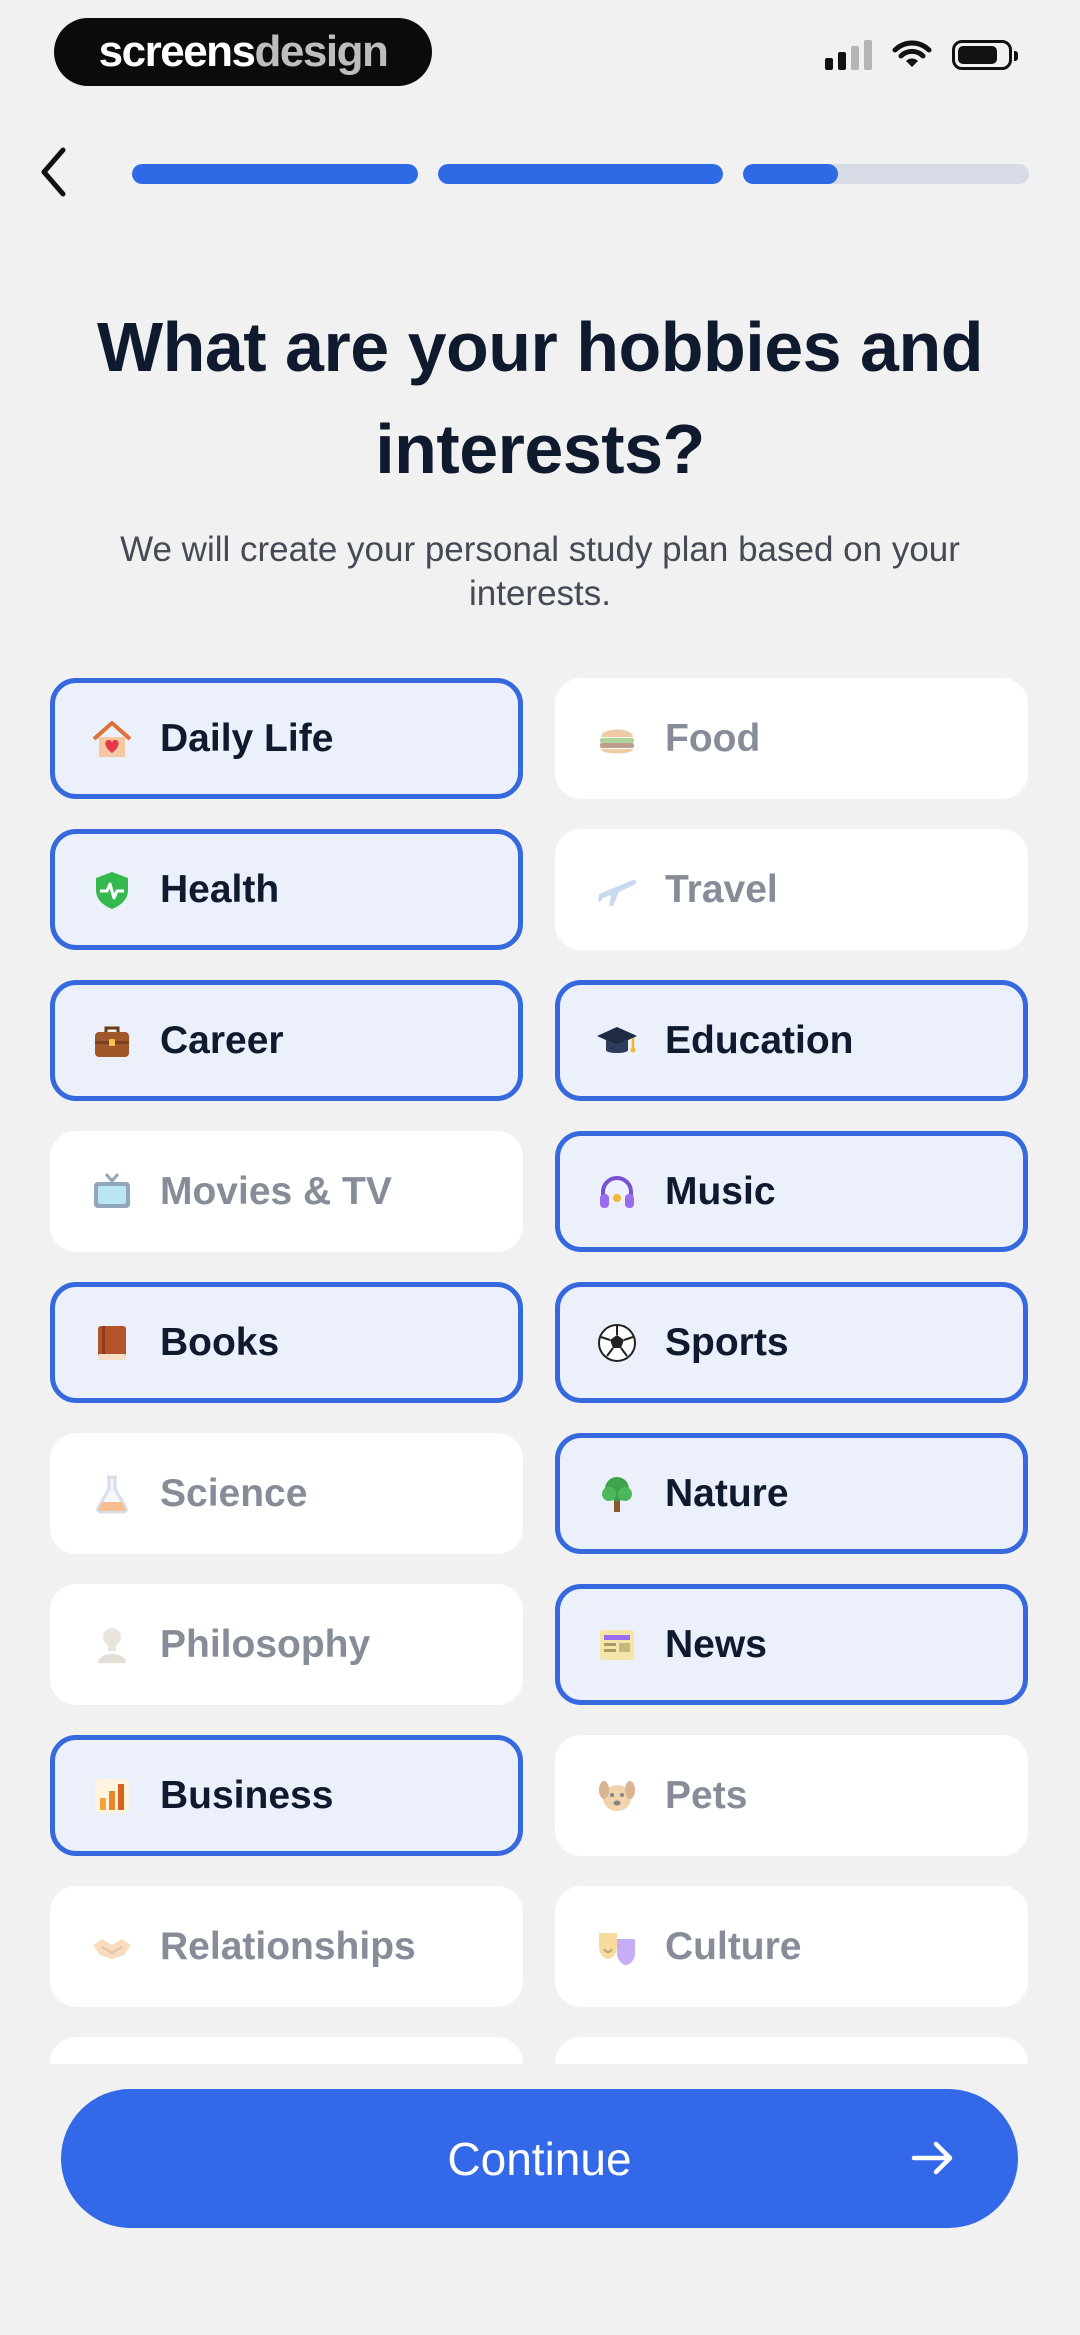  Describe the element at coordinates (234, 1493) in the screenshot. I see `interest-label: Science` at that location.